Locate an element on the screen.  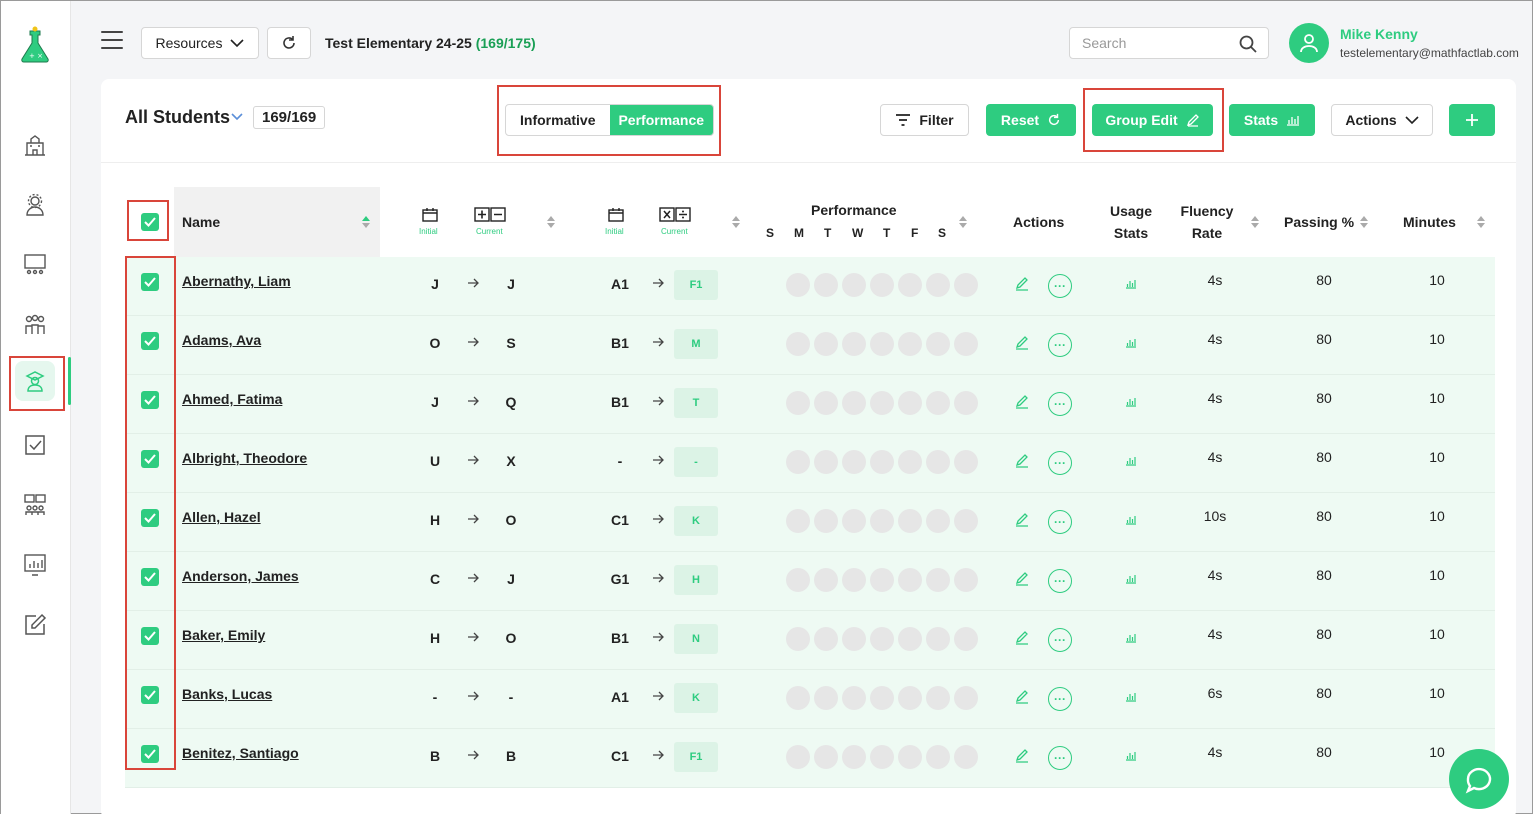
mathfactlab-logo: + × is located at coordinates (35, 45).